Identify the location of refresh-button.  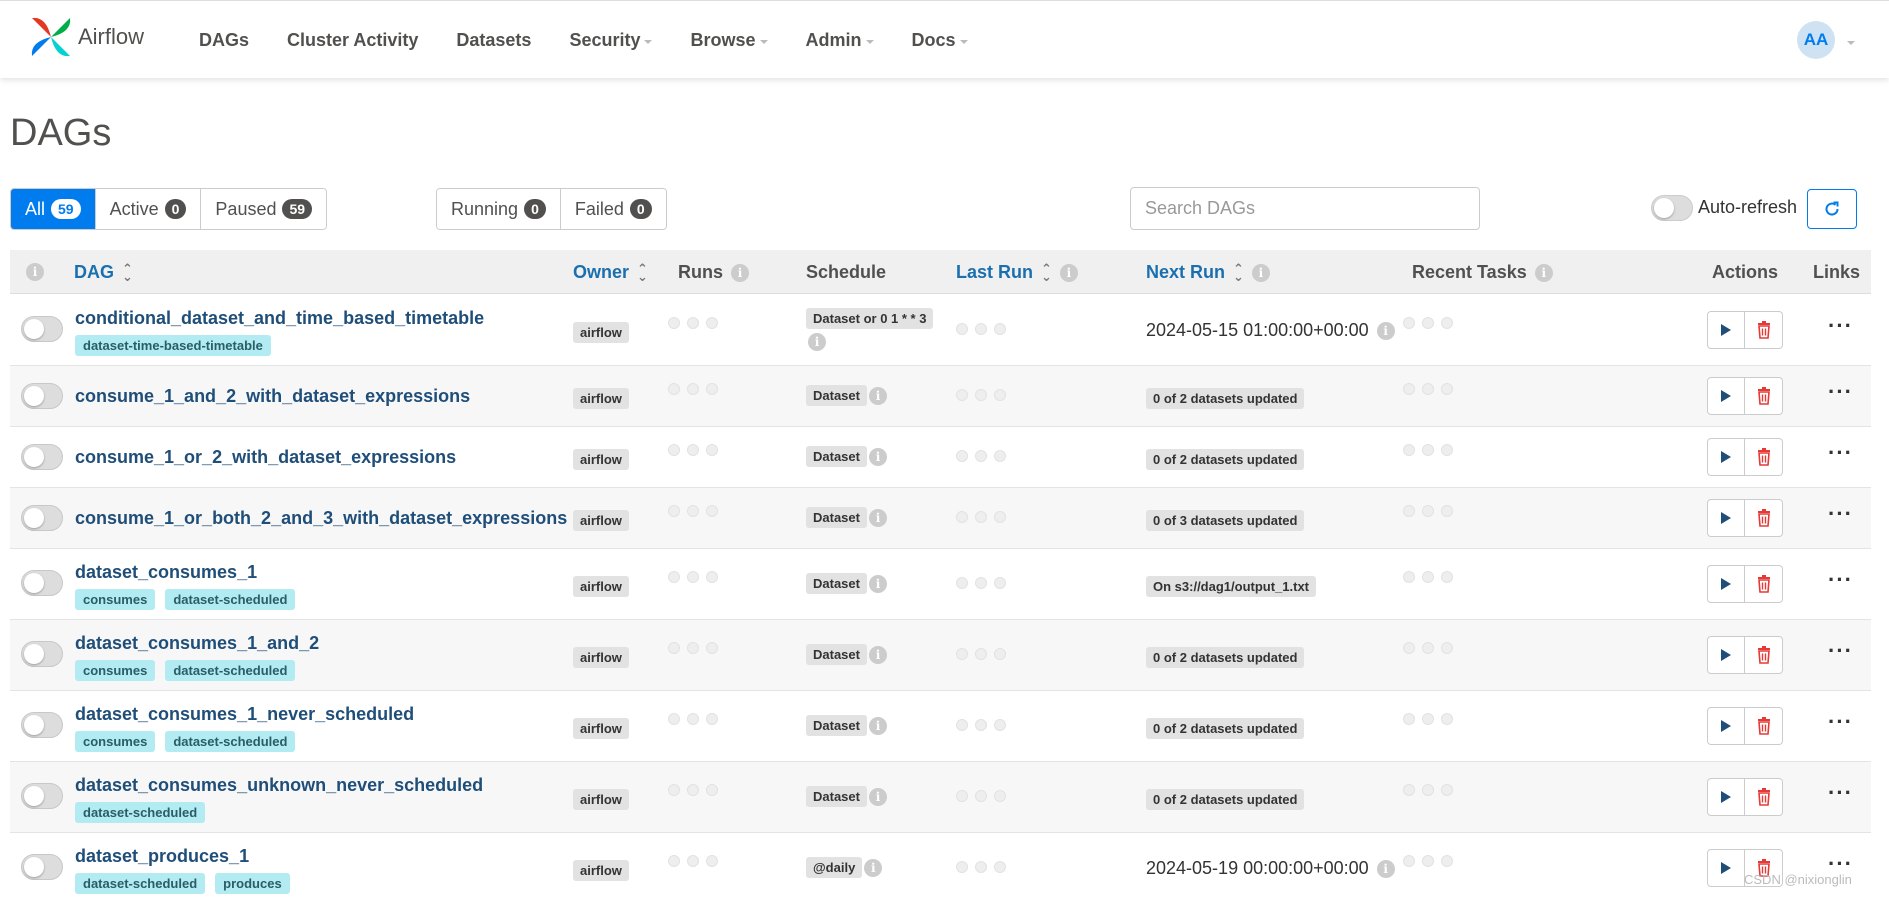
(1832, 209).